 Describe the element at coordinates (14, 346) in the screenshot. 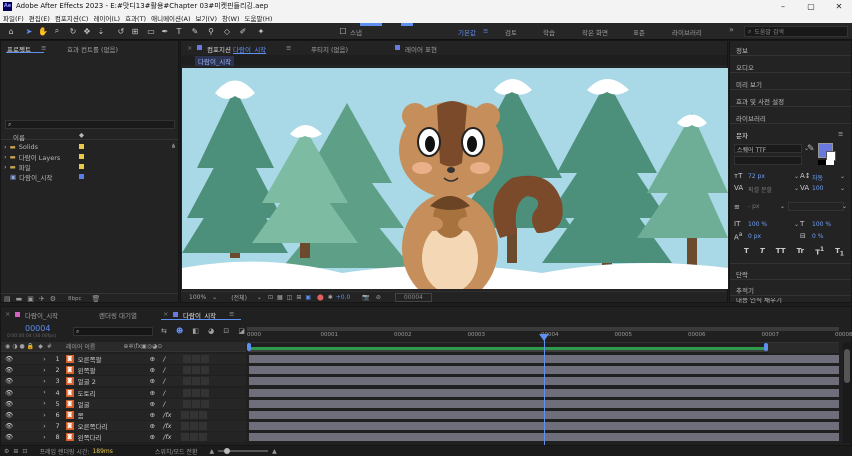

I see `audio-toggle-icon: ◑` at that location.